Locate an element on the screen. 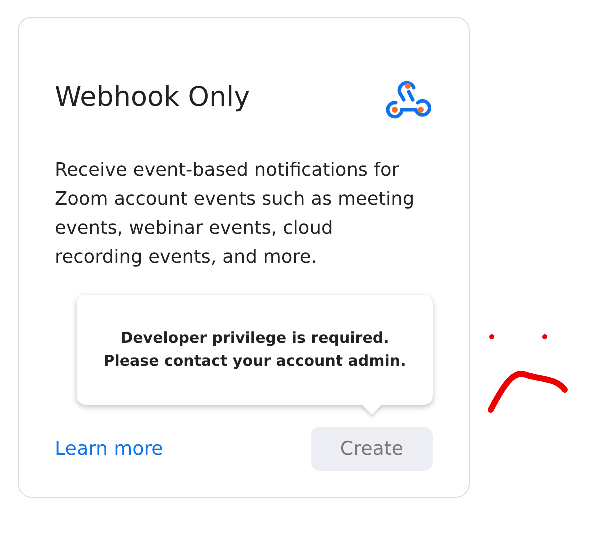 This screenshot has height=547, width=600. tooltip-text: Please contact your account admin. is located at coordinates (255, 361).